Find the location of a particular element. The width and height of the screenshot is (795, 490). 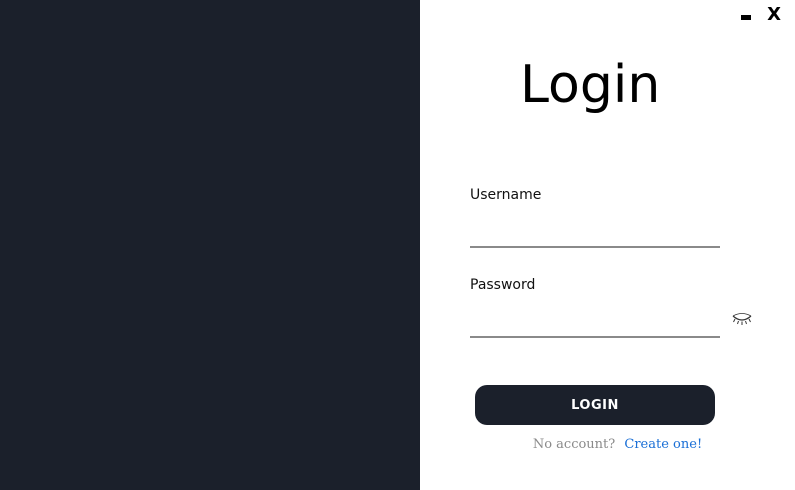

eye-closed-icon is located at coordinates (742, 320).